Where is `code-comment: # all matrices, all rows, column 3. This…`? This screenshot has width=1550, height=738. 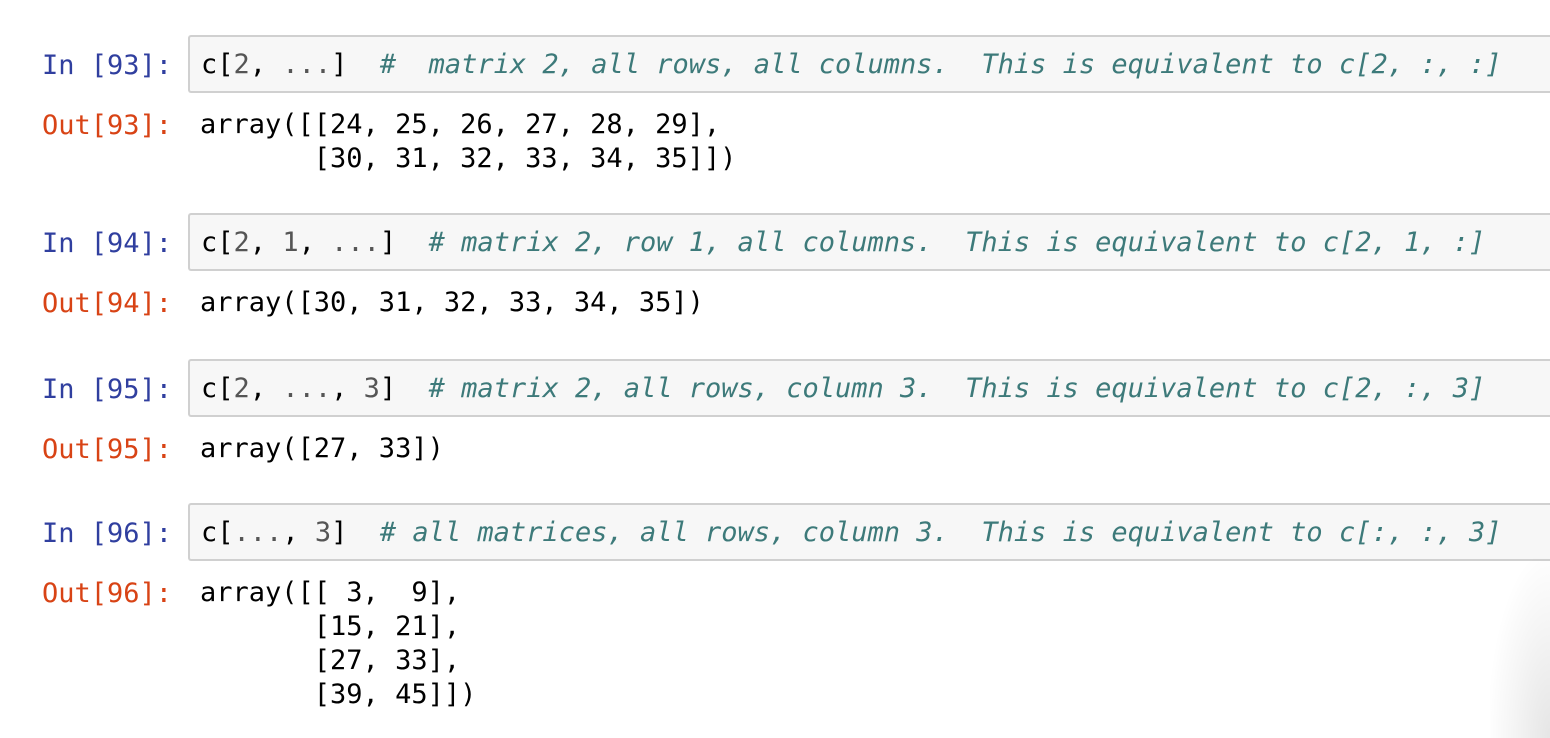
code-comment: # all matrices, all rows, column 3. This… is located at coordinates (940, 532).